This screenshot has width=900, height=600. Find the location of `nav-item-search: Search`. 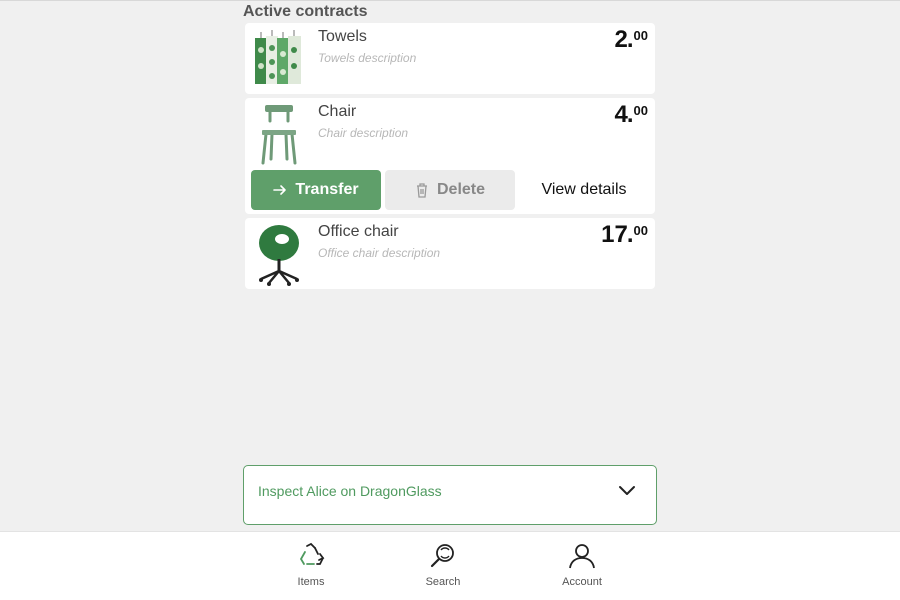

nav-item-search: Search is located at coordinates (443, 568).